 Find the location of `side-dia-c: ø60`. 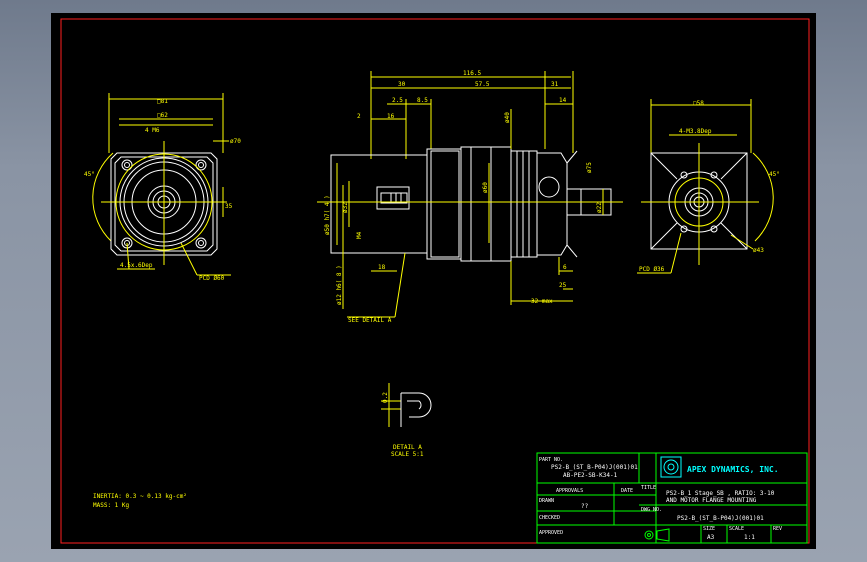

side-dia-c: ø60 is located at coordinates (485, 187).